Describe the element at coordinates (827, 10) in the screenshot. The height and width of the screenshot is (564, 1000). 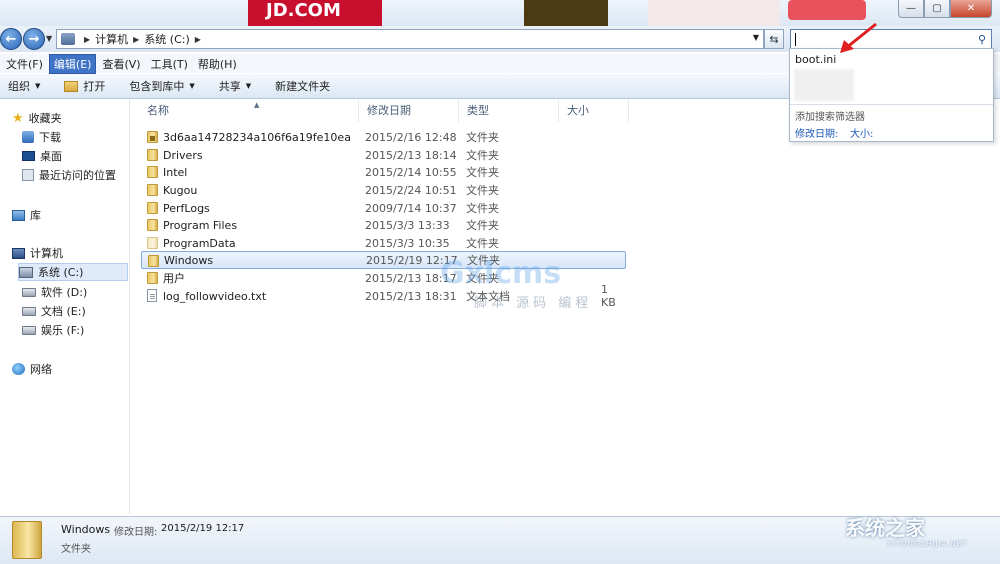
I see `ad-banner-button` at that location.